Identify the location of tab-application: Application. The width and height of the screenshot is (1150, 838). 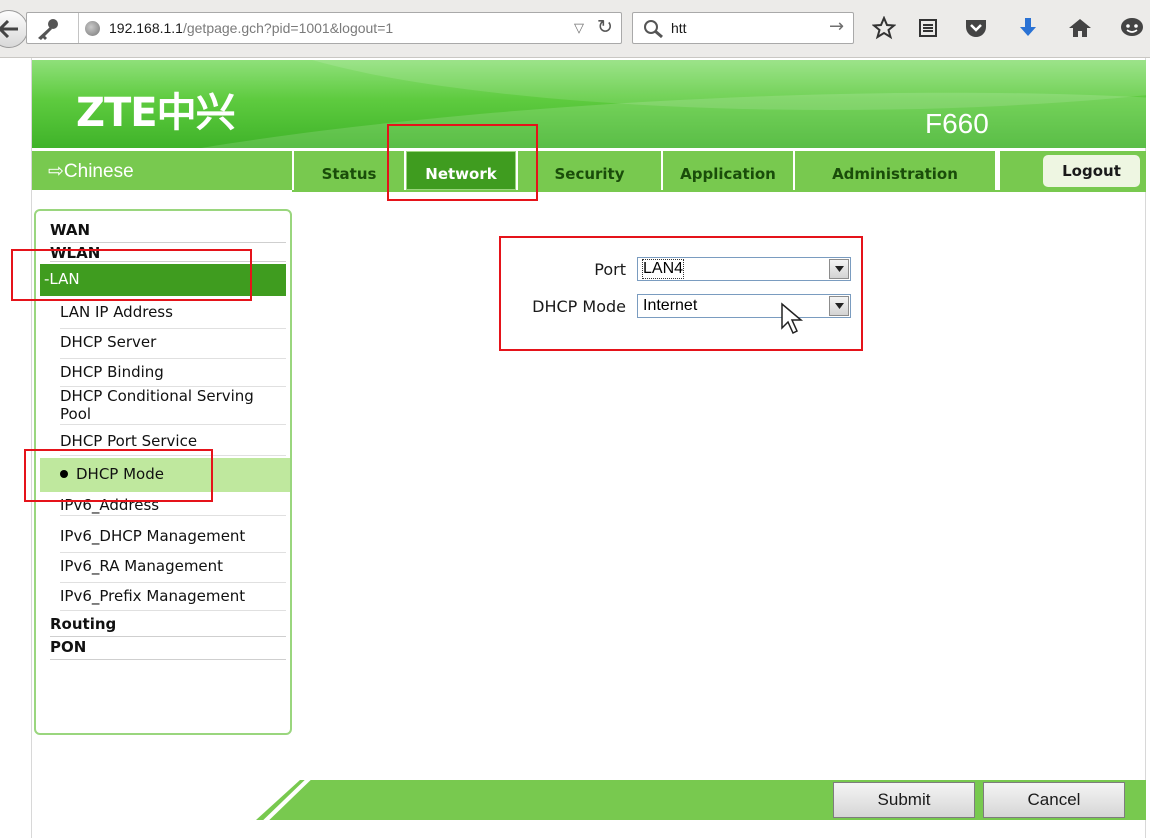
(728, 170).